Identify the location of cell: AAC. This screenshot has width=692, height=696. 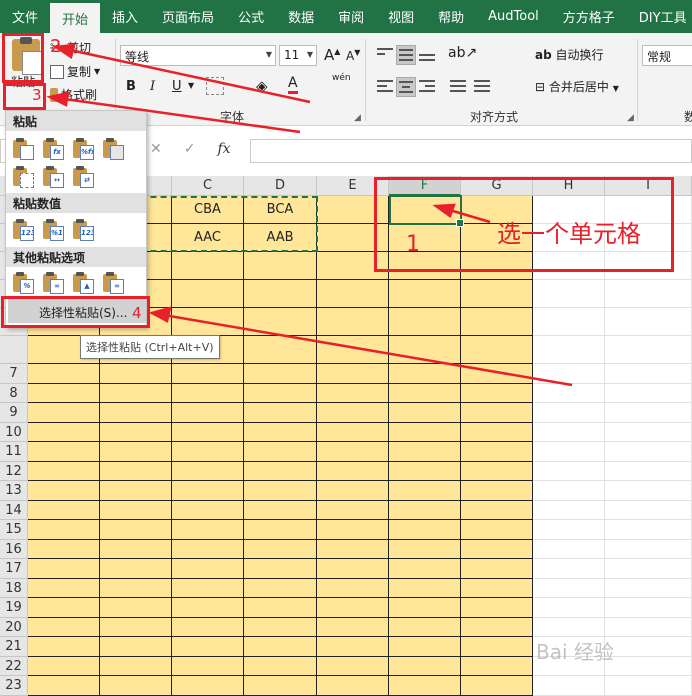
(208, 238).